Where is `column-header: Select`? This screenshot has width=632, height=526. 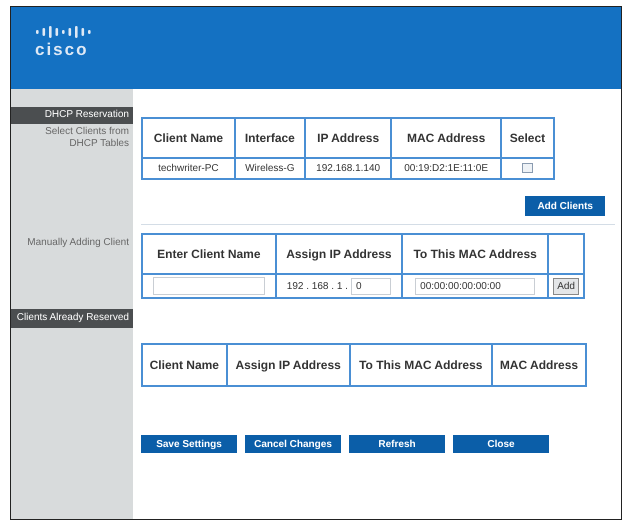
column-header: Select is located at coordinates (527, 138).